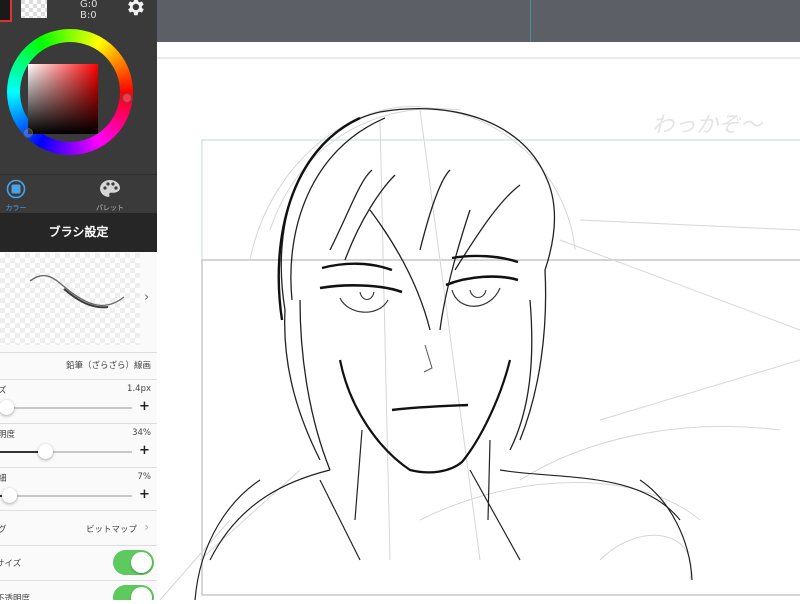  I want to click on size-pressure-label: サイズ, so click(11, 564).